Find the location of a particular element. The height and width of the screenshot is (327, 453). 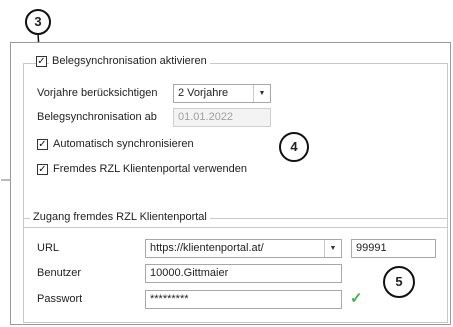

callout-4: 4 is located at coordinates (294, 147).